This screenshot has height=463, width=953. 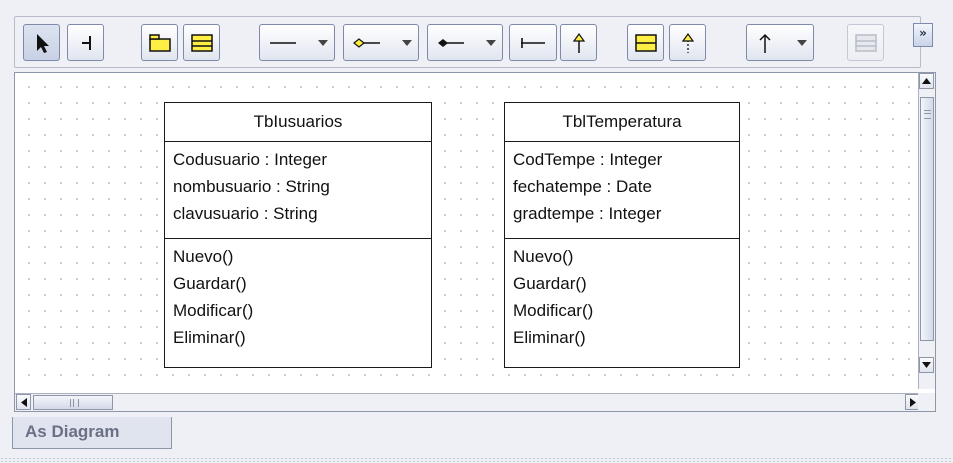 What do you see at coordinates (297, 42) in the screenshot?
I see `line-style-dropdown` at bounding box center [297, 42].